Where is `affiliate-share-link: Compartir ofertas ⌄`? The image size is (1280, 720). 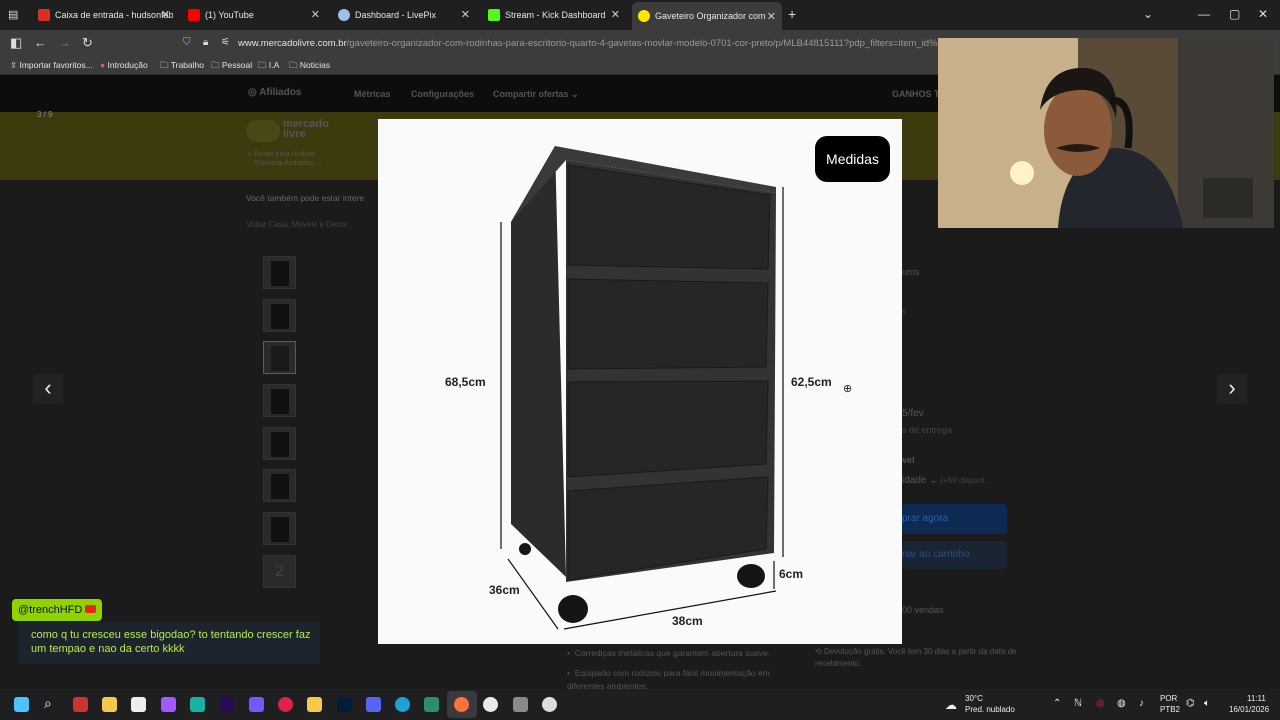
affiliate-share-link: Compartir ofertas ⌄ is located at coordinates (536, 94).